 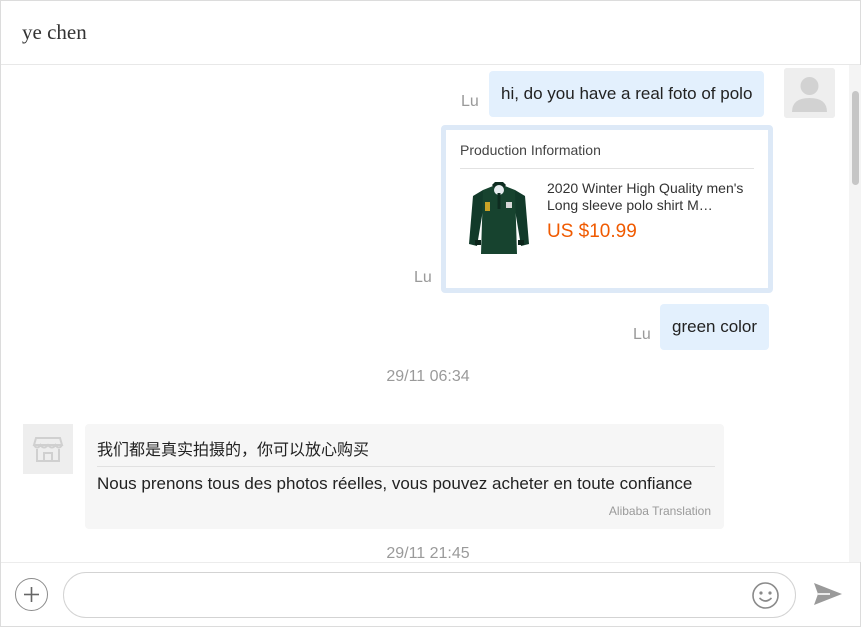 What do you see at coordinates (530, 150) in the screenshot?
I see `card-title: Production Information` at bounding box center [530, 150].